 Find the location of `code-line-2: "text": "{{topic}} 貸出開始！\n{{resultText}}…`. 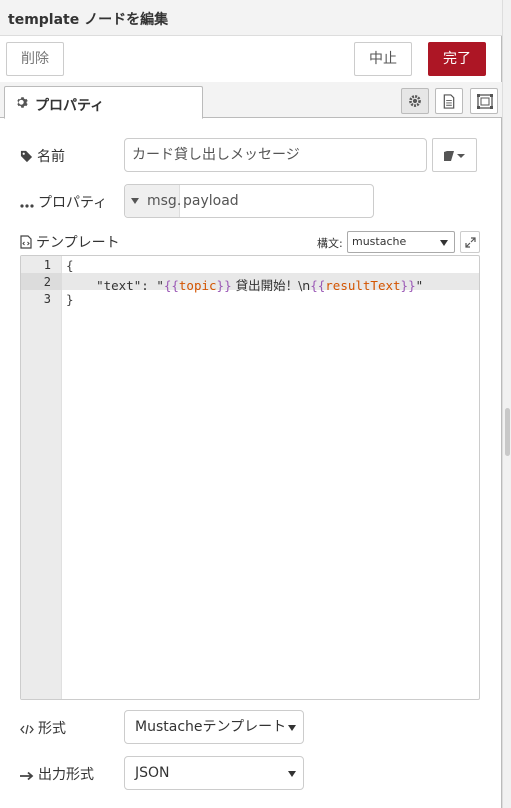

code-line-2: "text": "{{topic}} 貸出開始！\n{{resultText}}… is located at coordinates (244, 284).